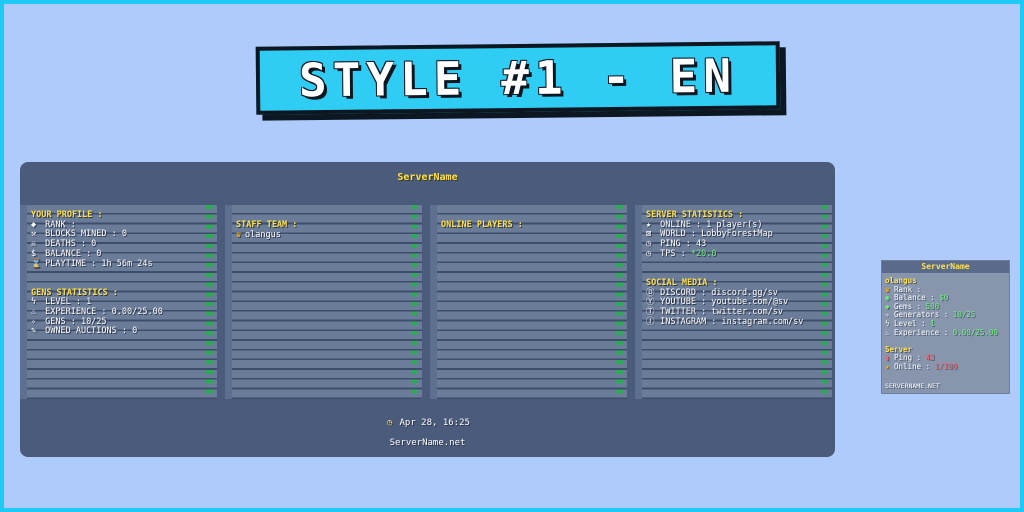 The image size is (1024, 512). I want to click on staff-member: ♛ olangus, so click(325, 235).